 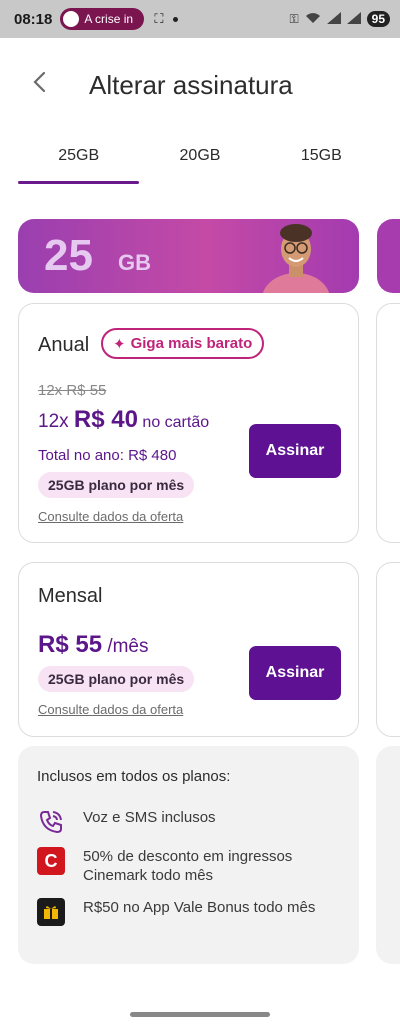 I want to click on chevron-left-icon, so click(x=39, y=82).